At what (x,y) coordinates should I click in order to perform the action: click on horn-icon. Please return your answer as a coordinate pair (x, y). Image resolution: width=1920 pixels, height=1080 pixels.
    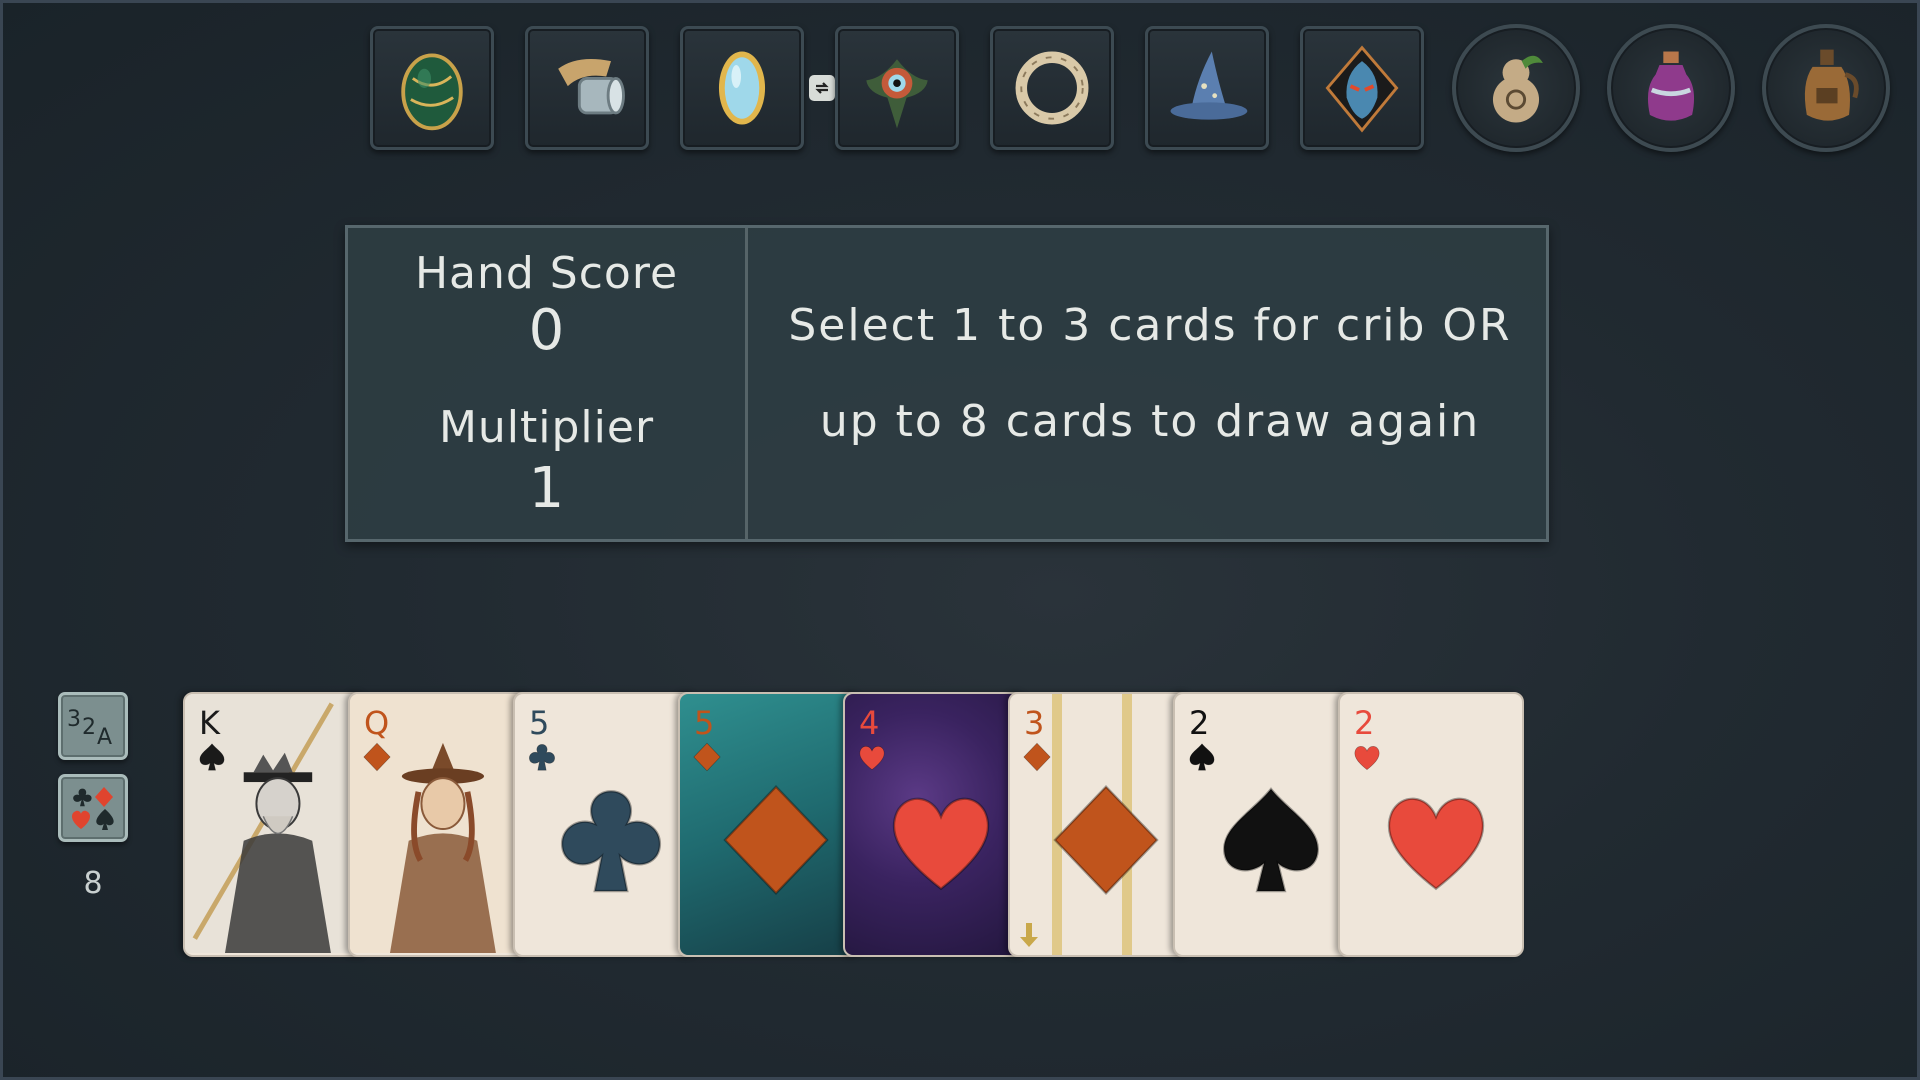
    Looking at the image, I should click on (591, 86).